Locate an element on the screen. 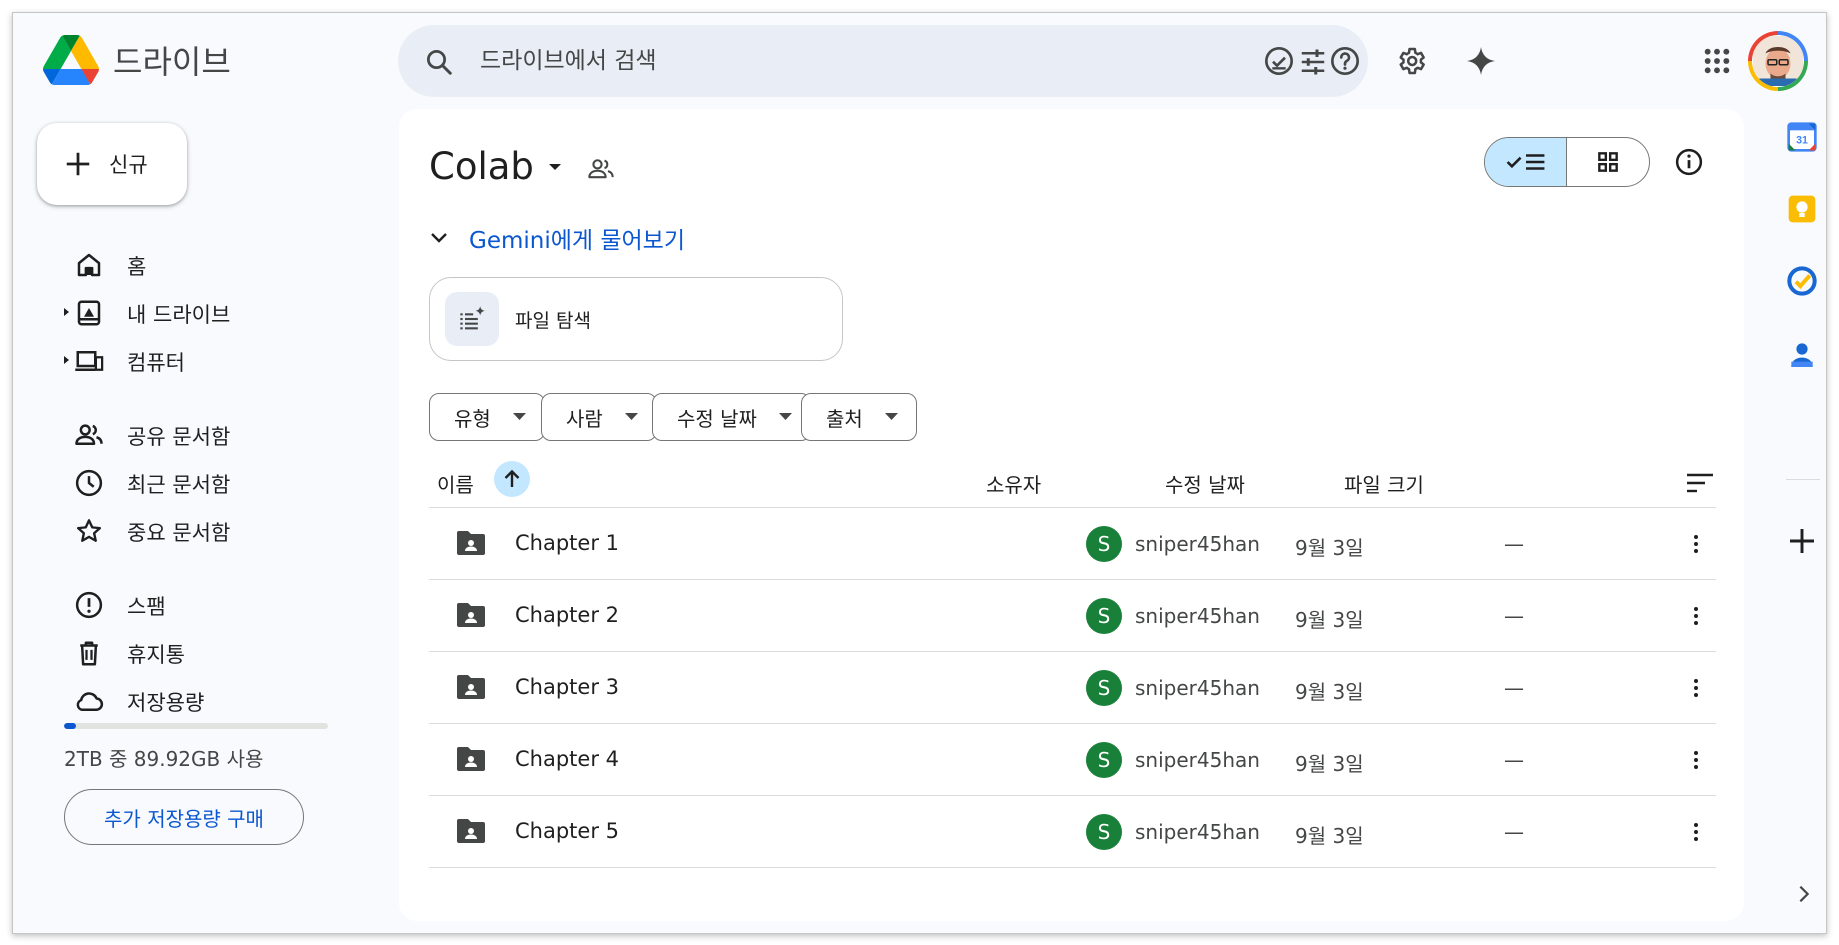 The width and height of the screenshot is (1839, 945). settings-button is located at coordinates (1411, 61).